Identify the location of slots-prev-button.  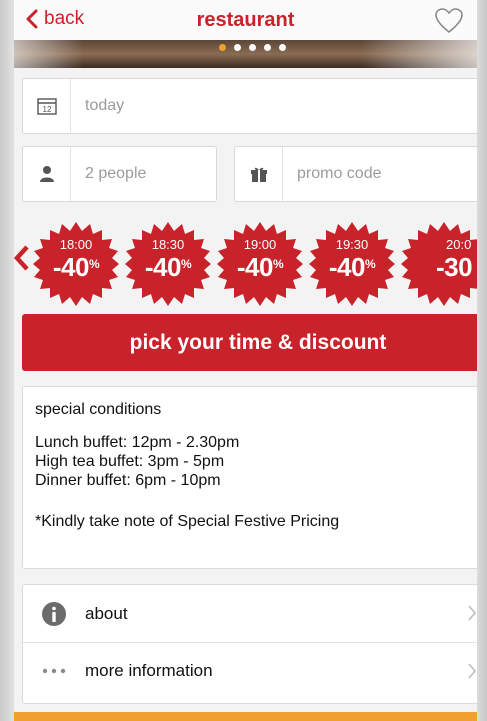
(22, 260).